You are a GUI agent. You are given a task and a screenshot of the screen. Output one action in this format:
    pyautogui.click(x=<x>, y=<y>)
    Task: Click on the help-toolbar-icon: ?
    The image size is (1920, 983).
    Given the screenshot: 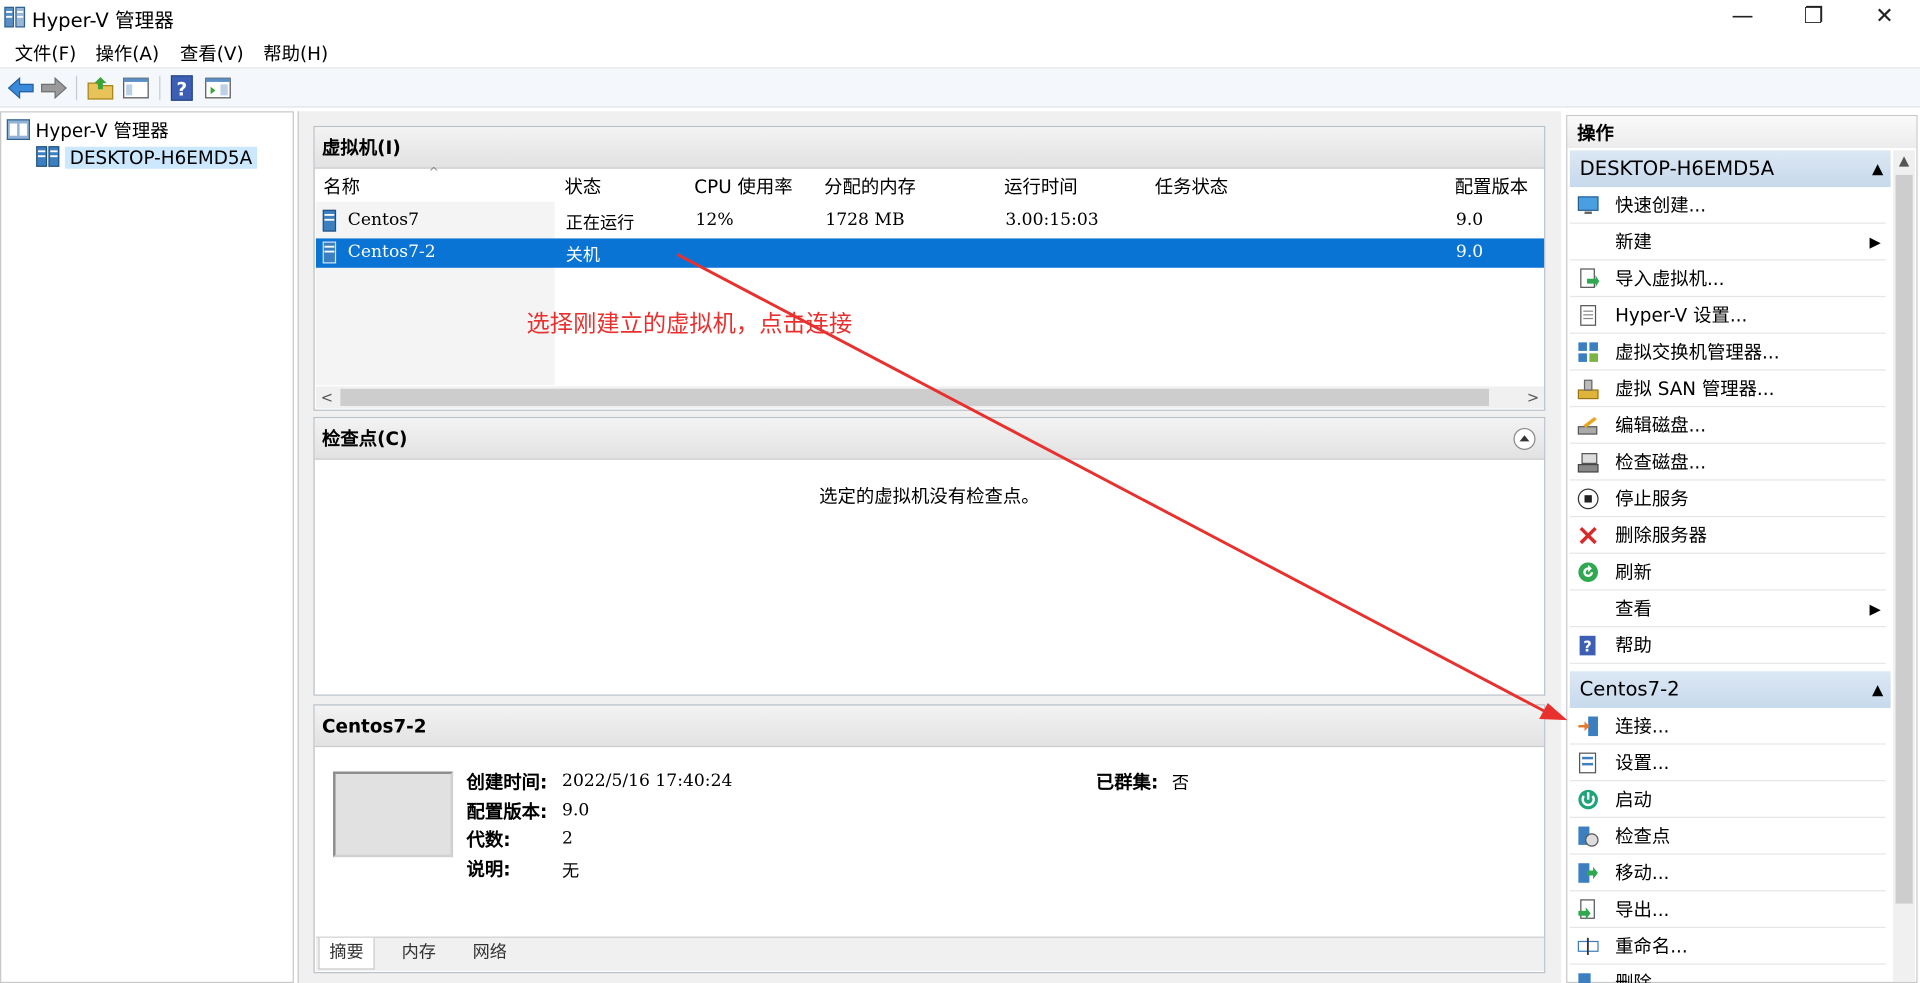 What is the action you would take?
    pyautogui.click(x=183, y=88)
    